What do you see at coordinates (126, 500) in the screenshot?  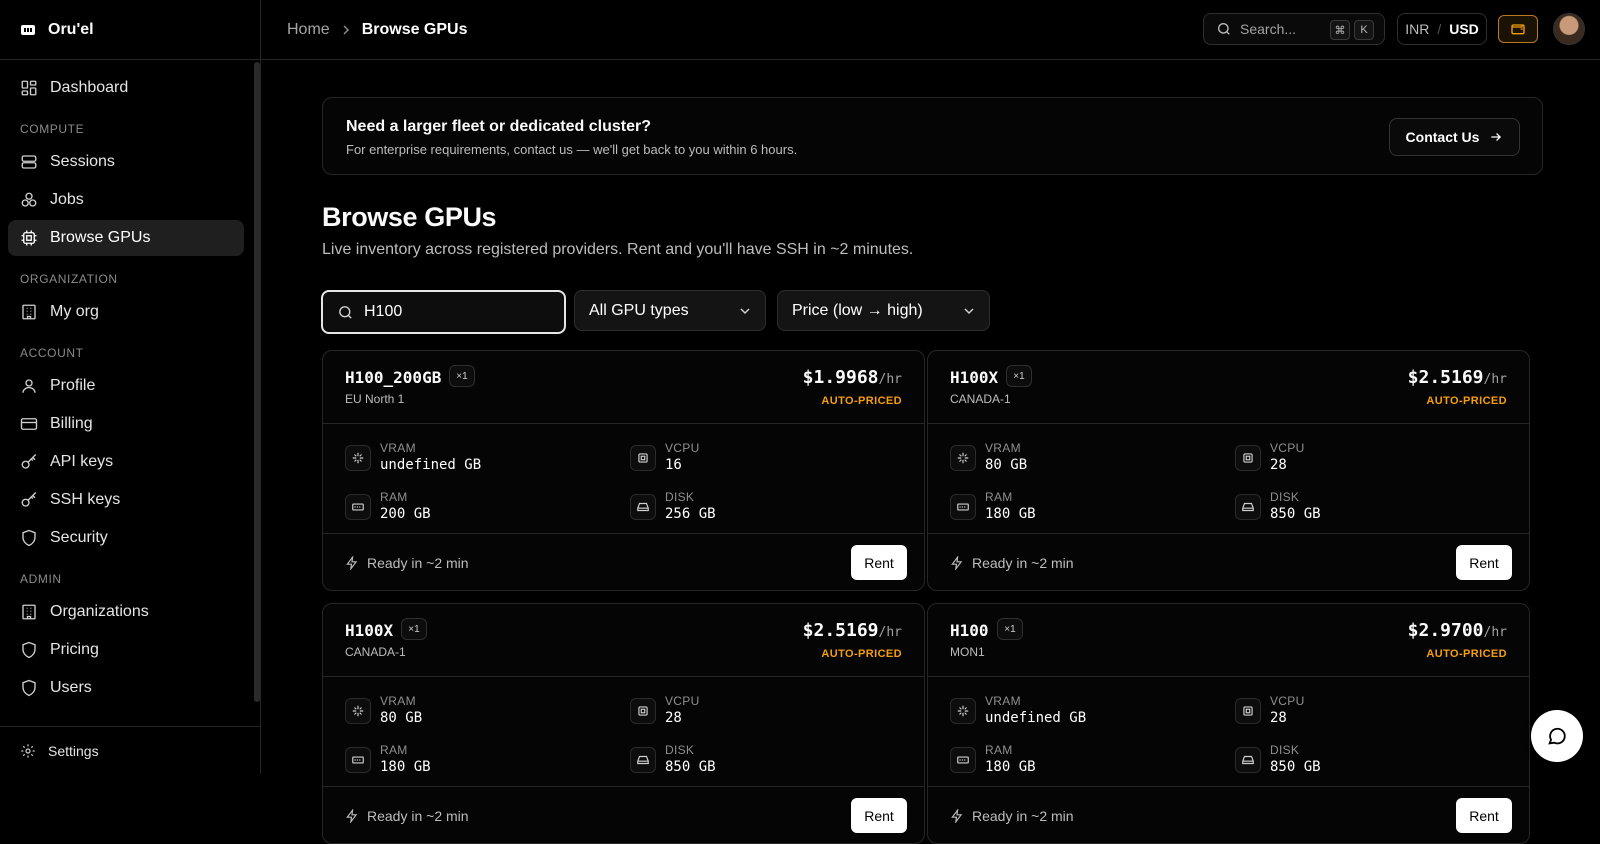 I see `sidebar-item-ssh-keys: SSH keys` at bounding box center [126, 500].